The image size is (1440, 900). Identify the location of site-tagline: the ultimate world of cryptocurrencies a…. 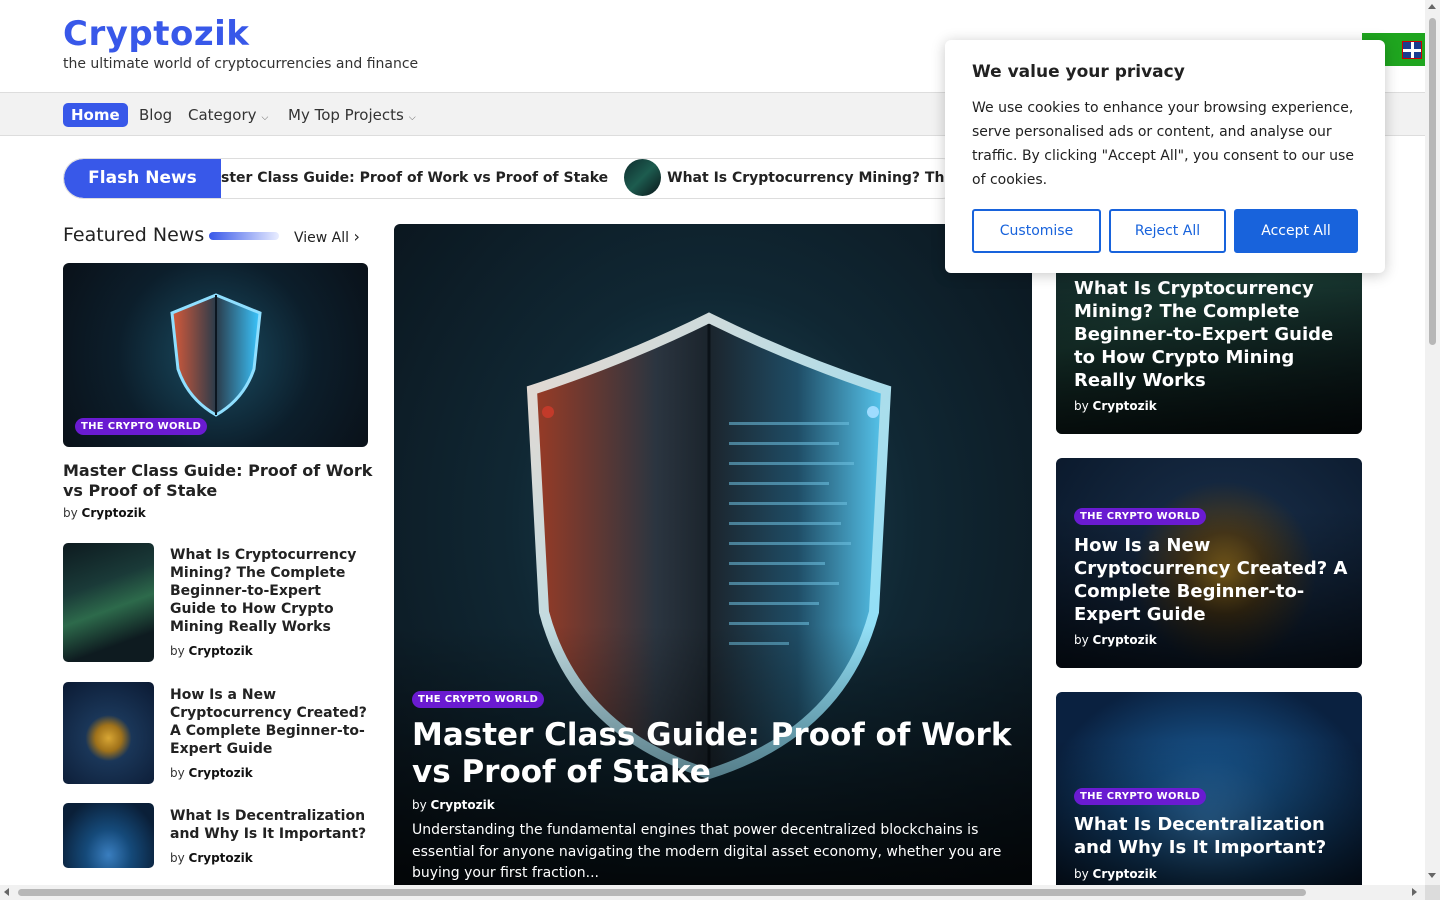
(241, 64).